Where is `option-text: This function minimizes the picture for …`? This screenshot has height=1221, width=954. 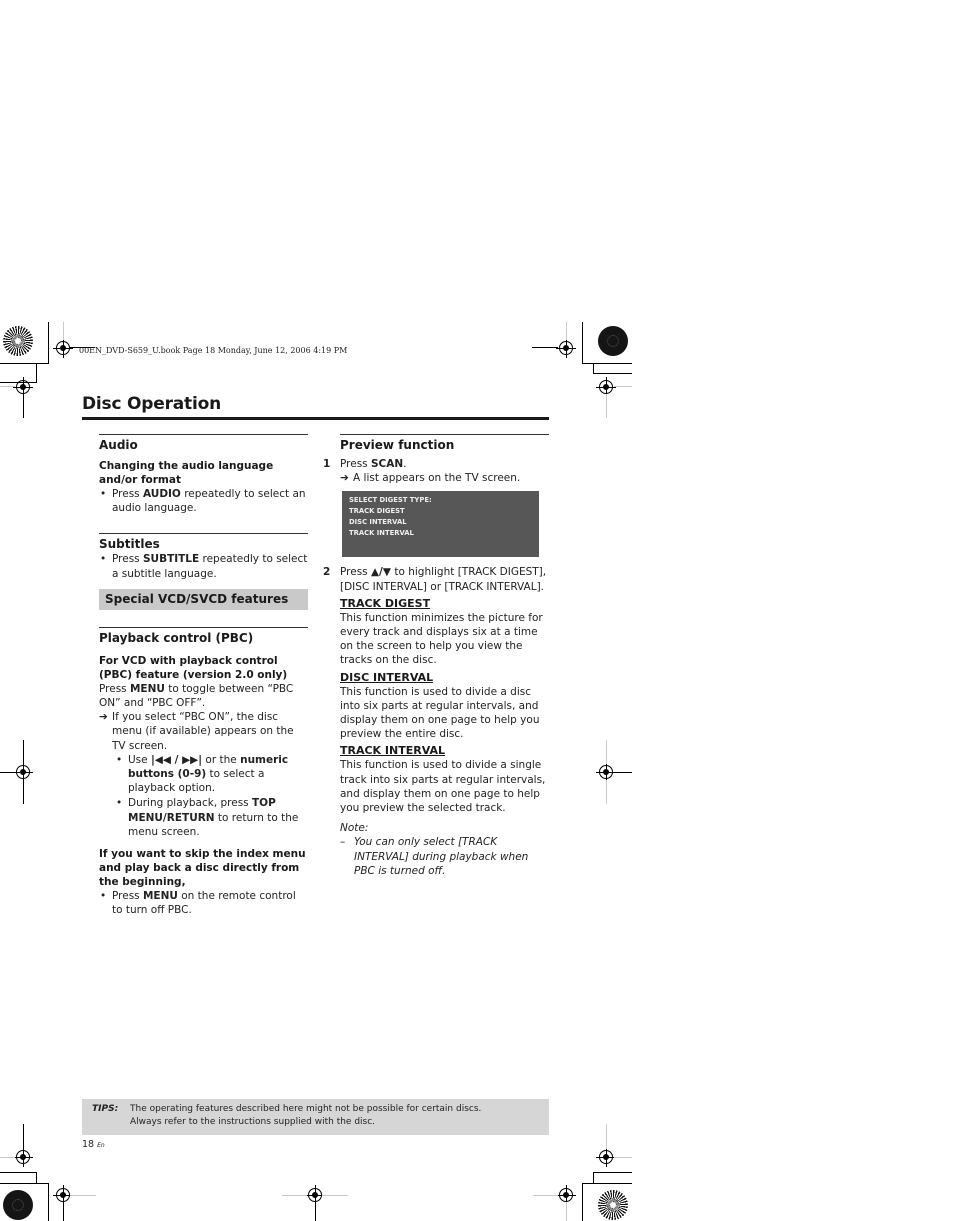 option-text: This function minimizes the picture for … is located at coordinates (441, 639).